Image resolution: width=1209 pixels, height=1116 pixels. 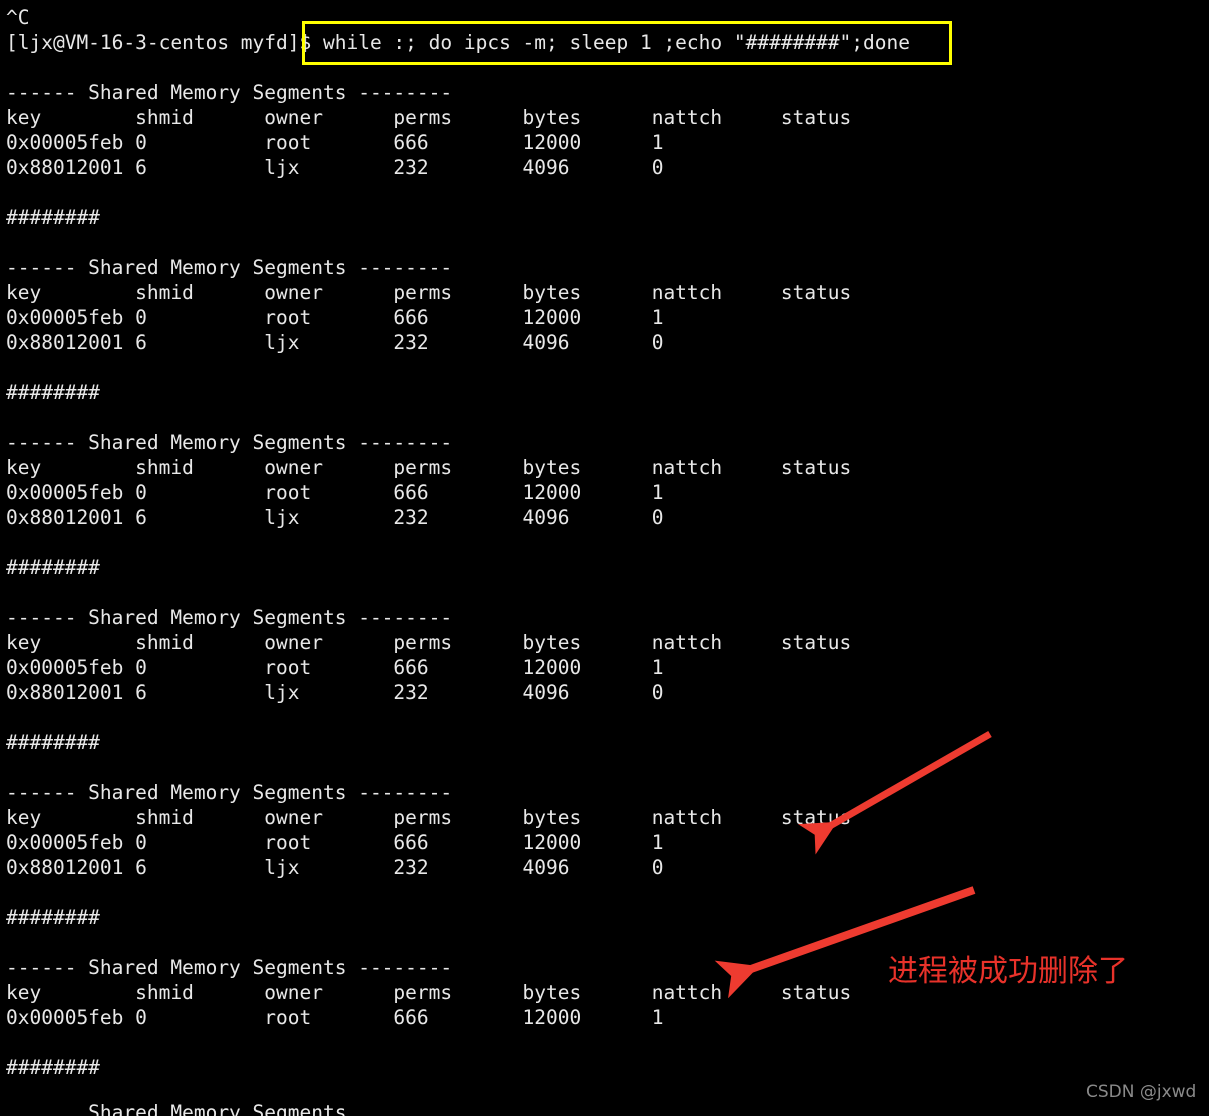 I want to click on terminal-line: ^C, so click(x=18, y=17).